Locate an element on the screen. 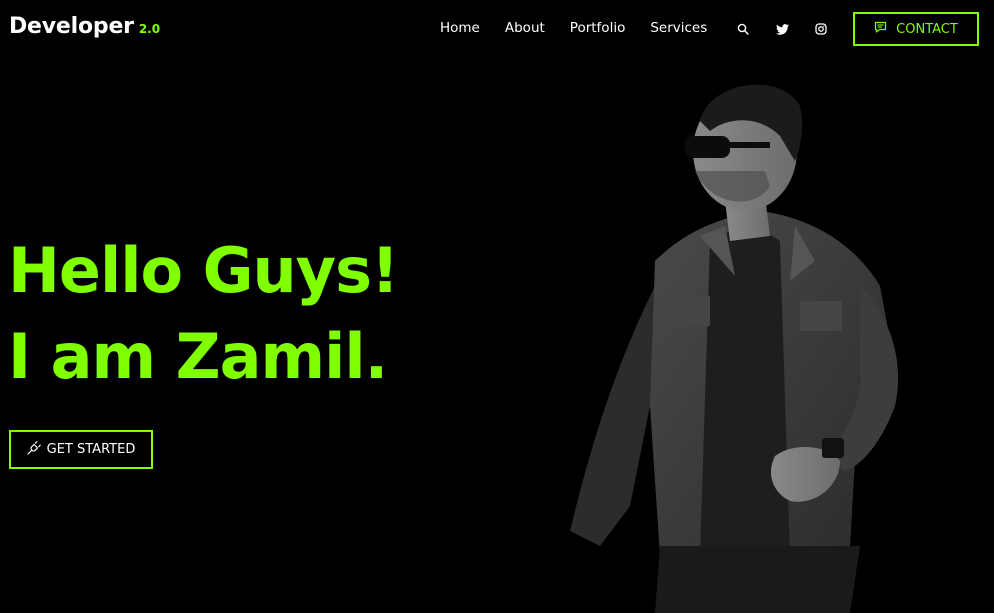 Image resolution: width=994 pixels, height=613 pixels. site-logo: Developer 2.0 is located at coordinates (84, 26).